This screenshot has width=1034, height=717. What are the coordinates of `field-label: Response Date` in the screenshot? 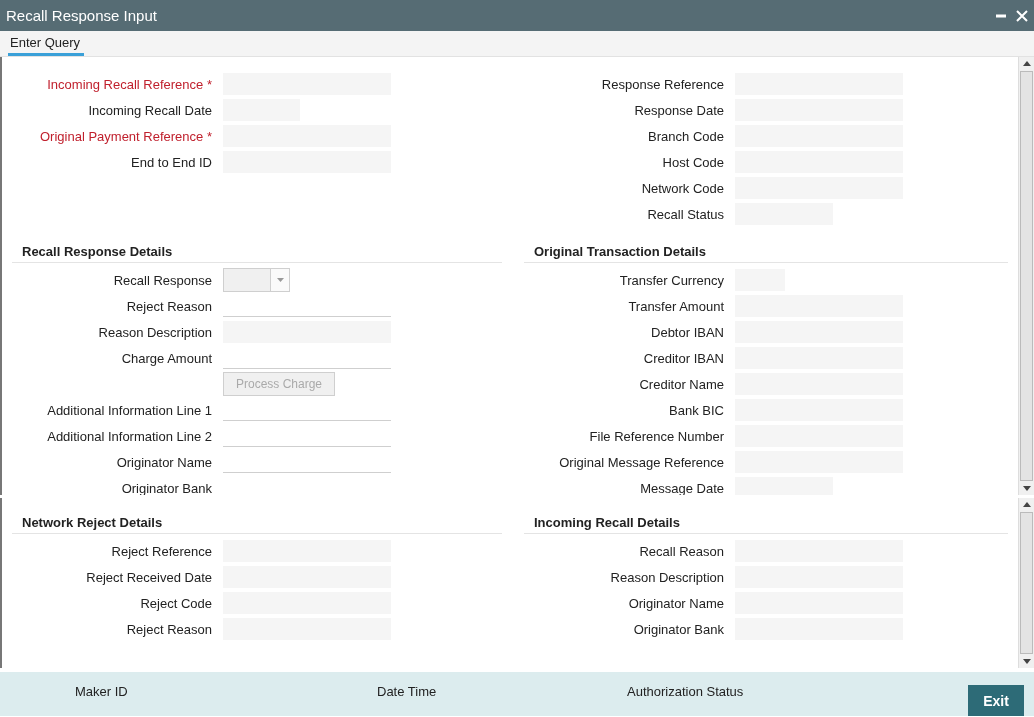 It's located at (679, 110).